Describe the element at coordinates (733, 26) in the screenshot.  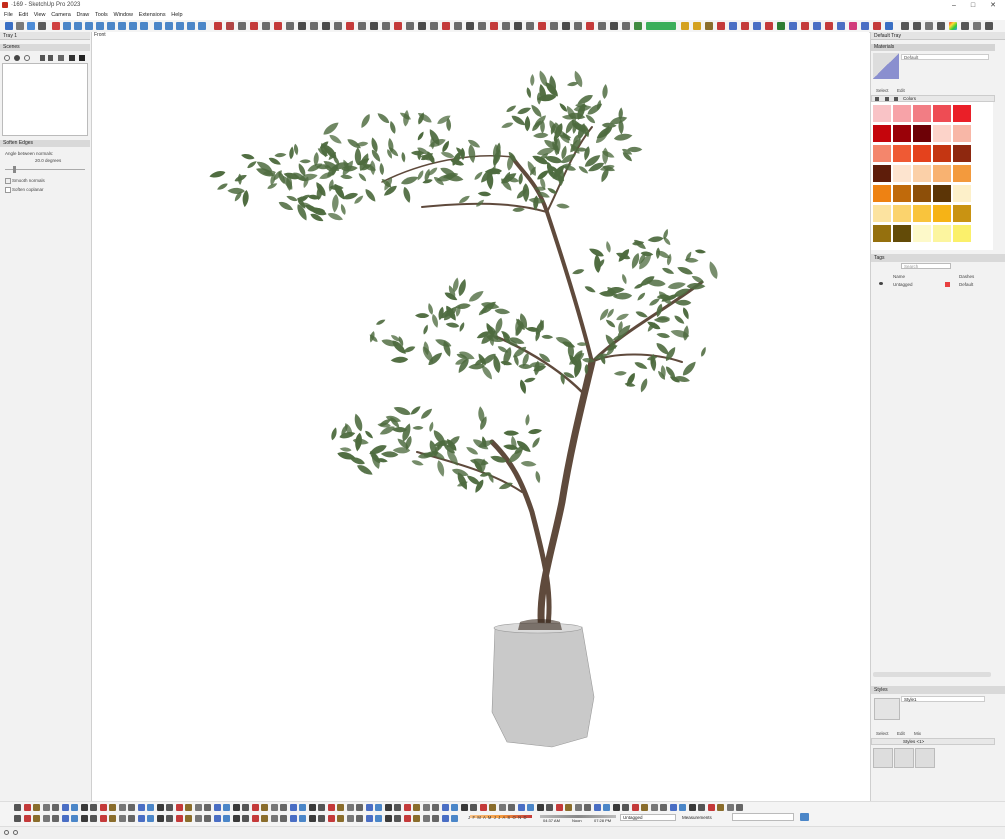
I see `extension-tool-41-icon` at that location.